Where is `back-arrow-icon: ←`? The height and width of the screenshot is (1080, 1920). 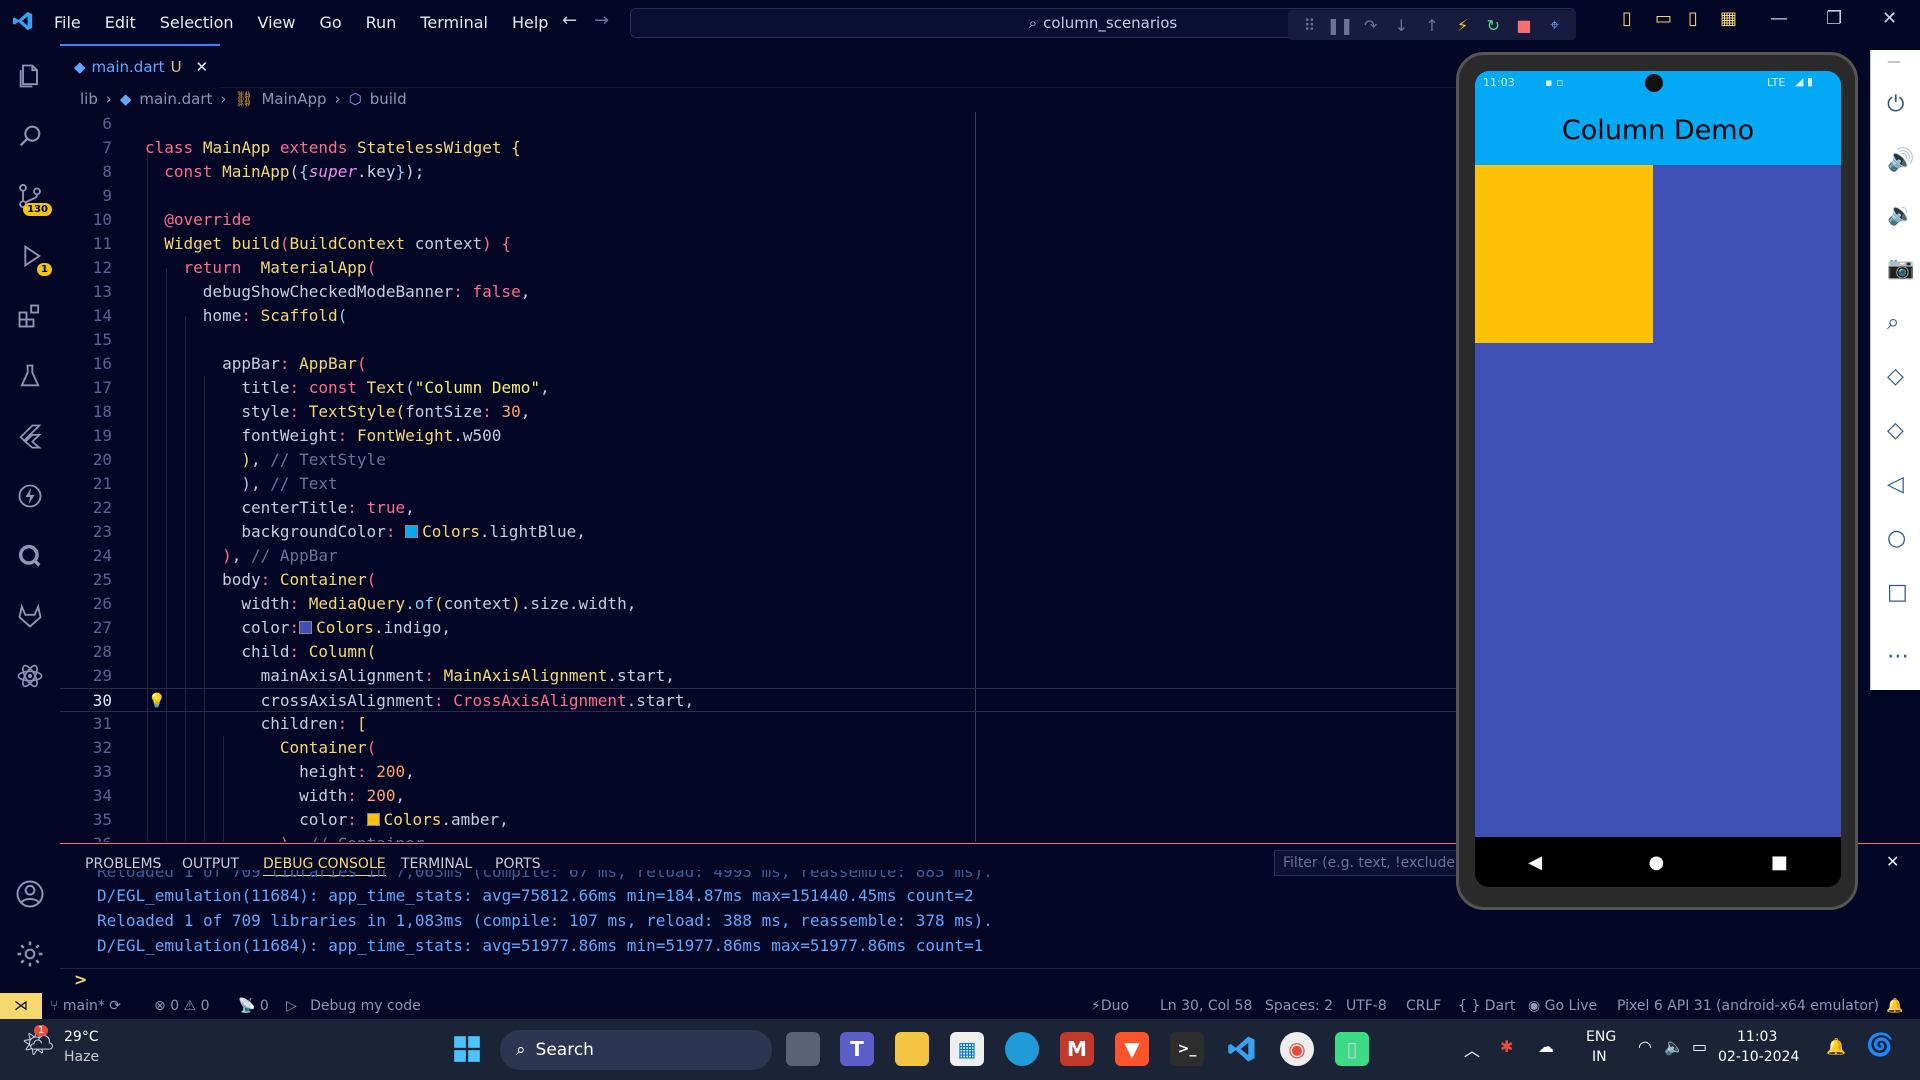
back-arrow-icon: ← is located at coordinates (569, 20).